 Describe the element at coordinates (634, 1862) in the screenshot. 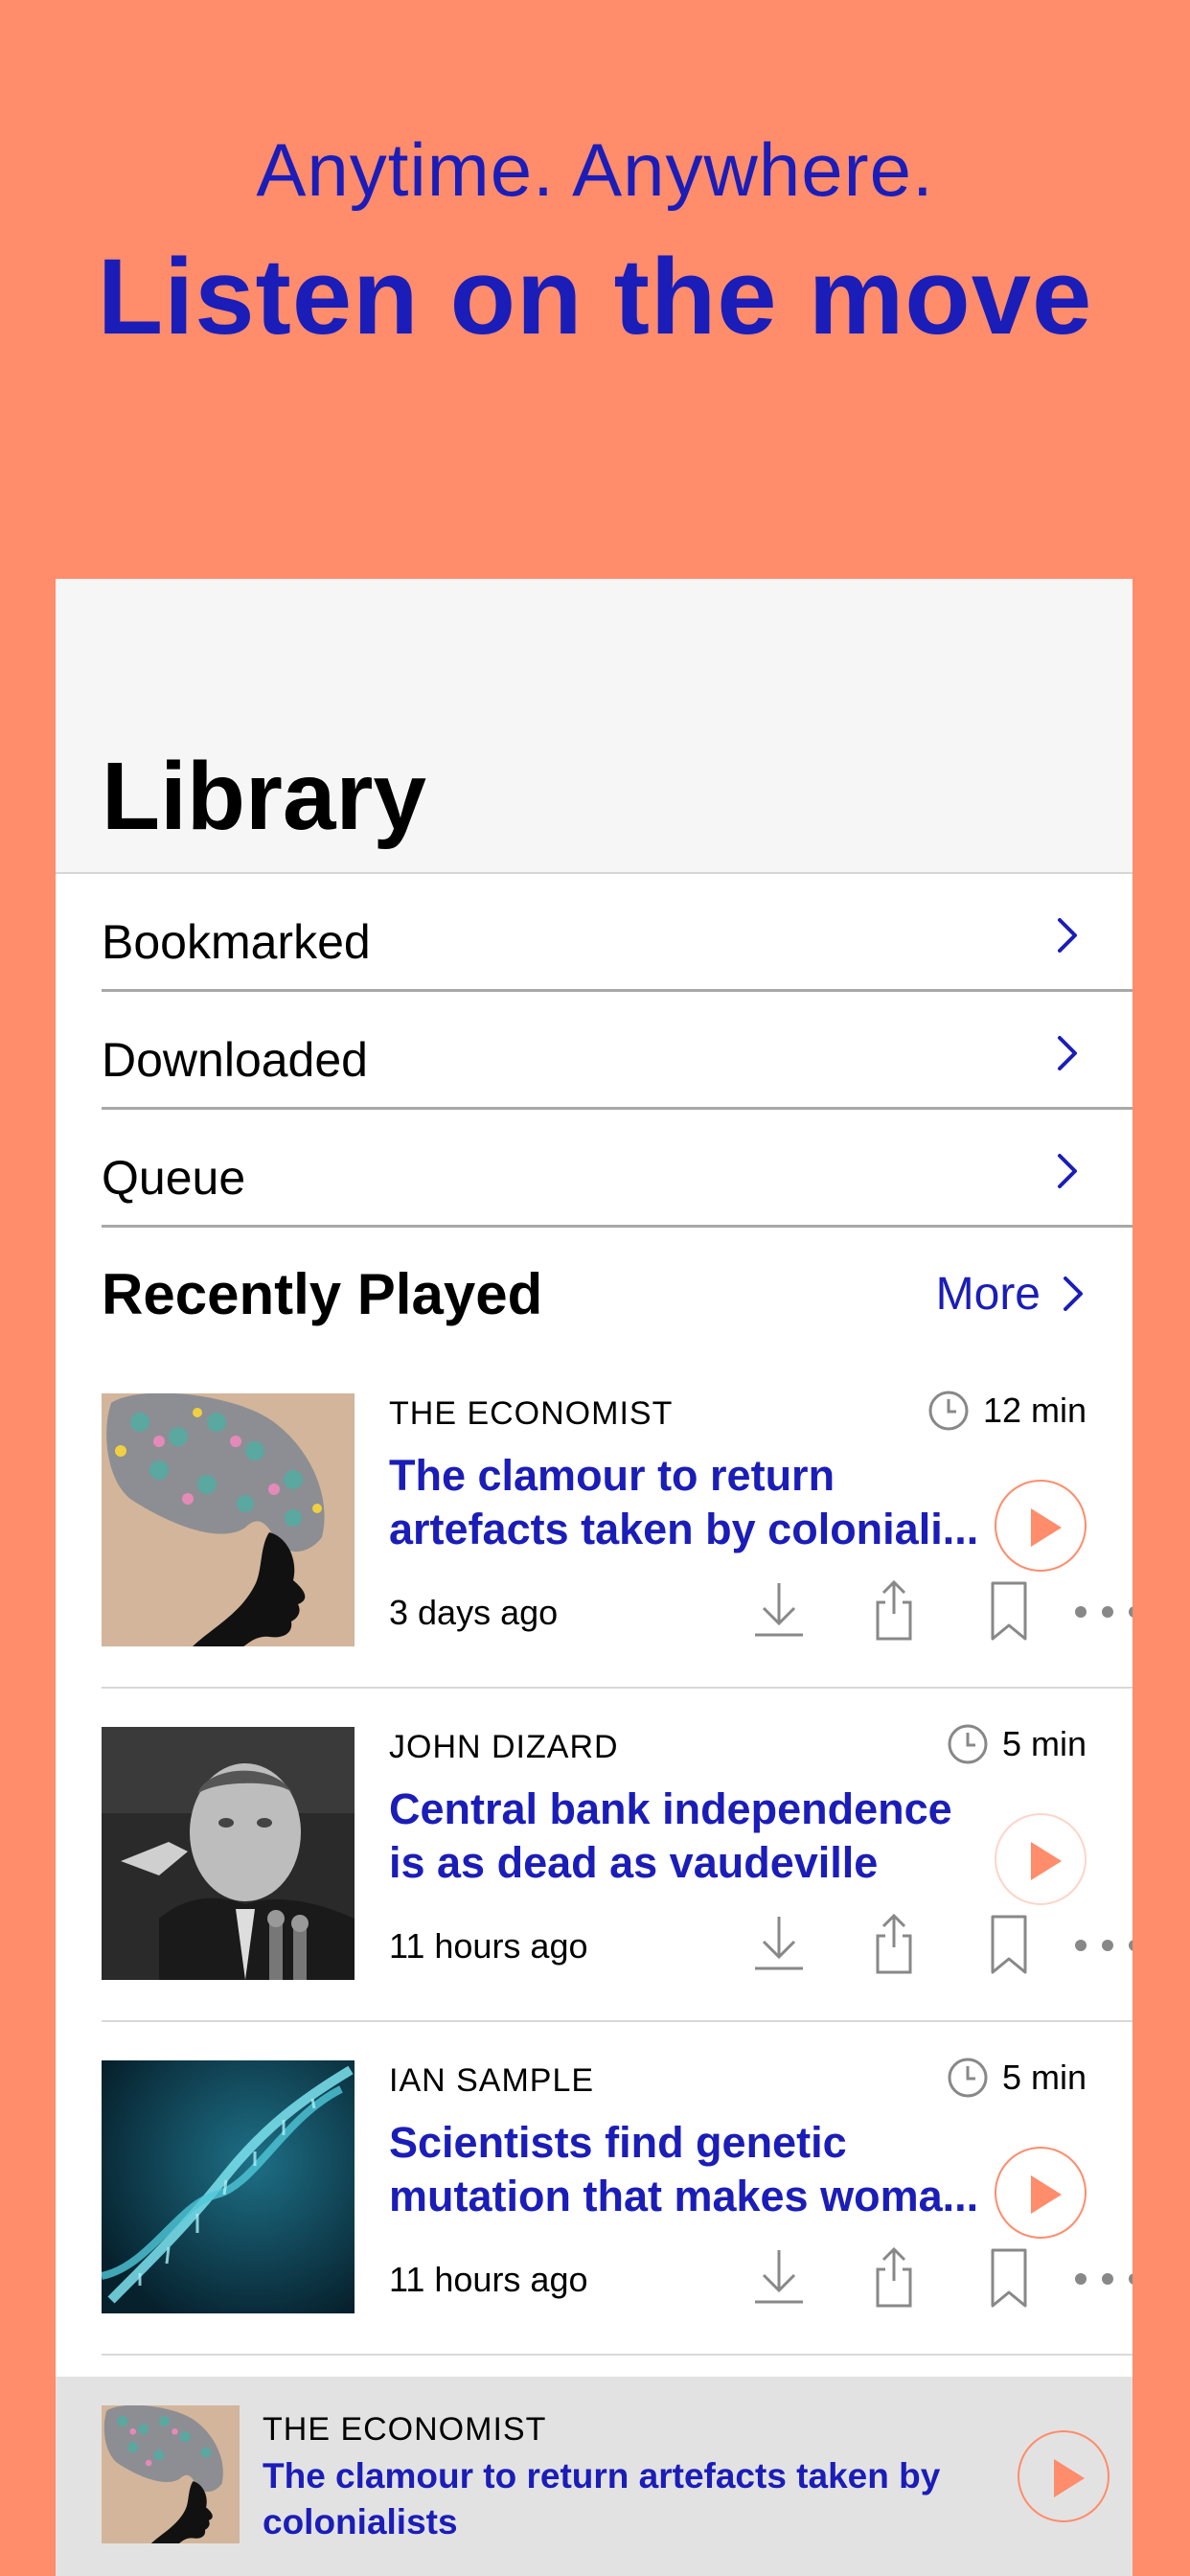

I see `episode-title-line: is as dead as vaudeville` at that location.